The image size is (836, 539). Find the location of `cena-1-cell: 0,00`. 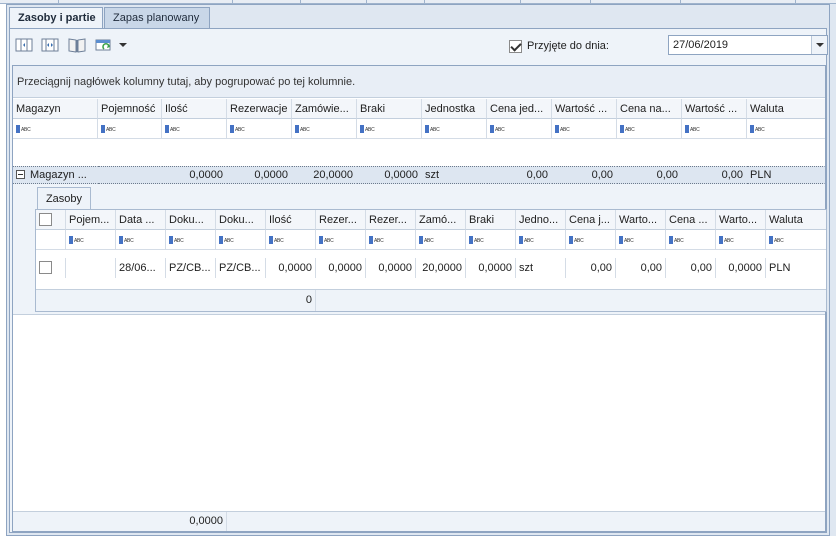

cena-1-cell: 0,00 is located at coordinates (591, 268).